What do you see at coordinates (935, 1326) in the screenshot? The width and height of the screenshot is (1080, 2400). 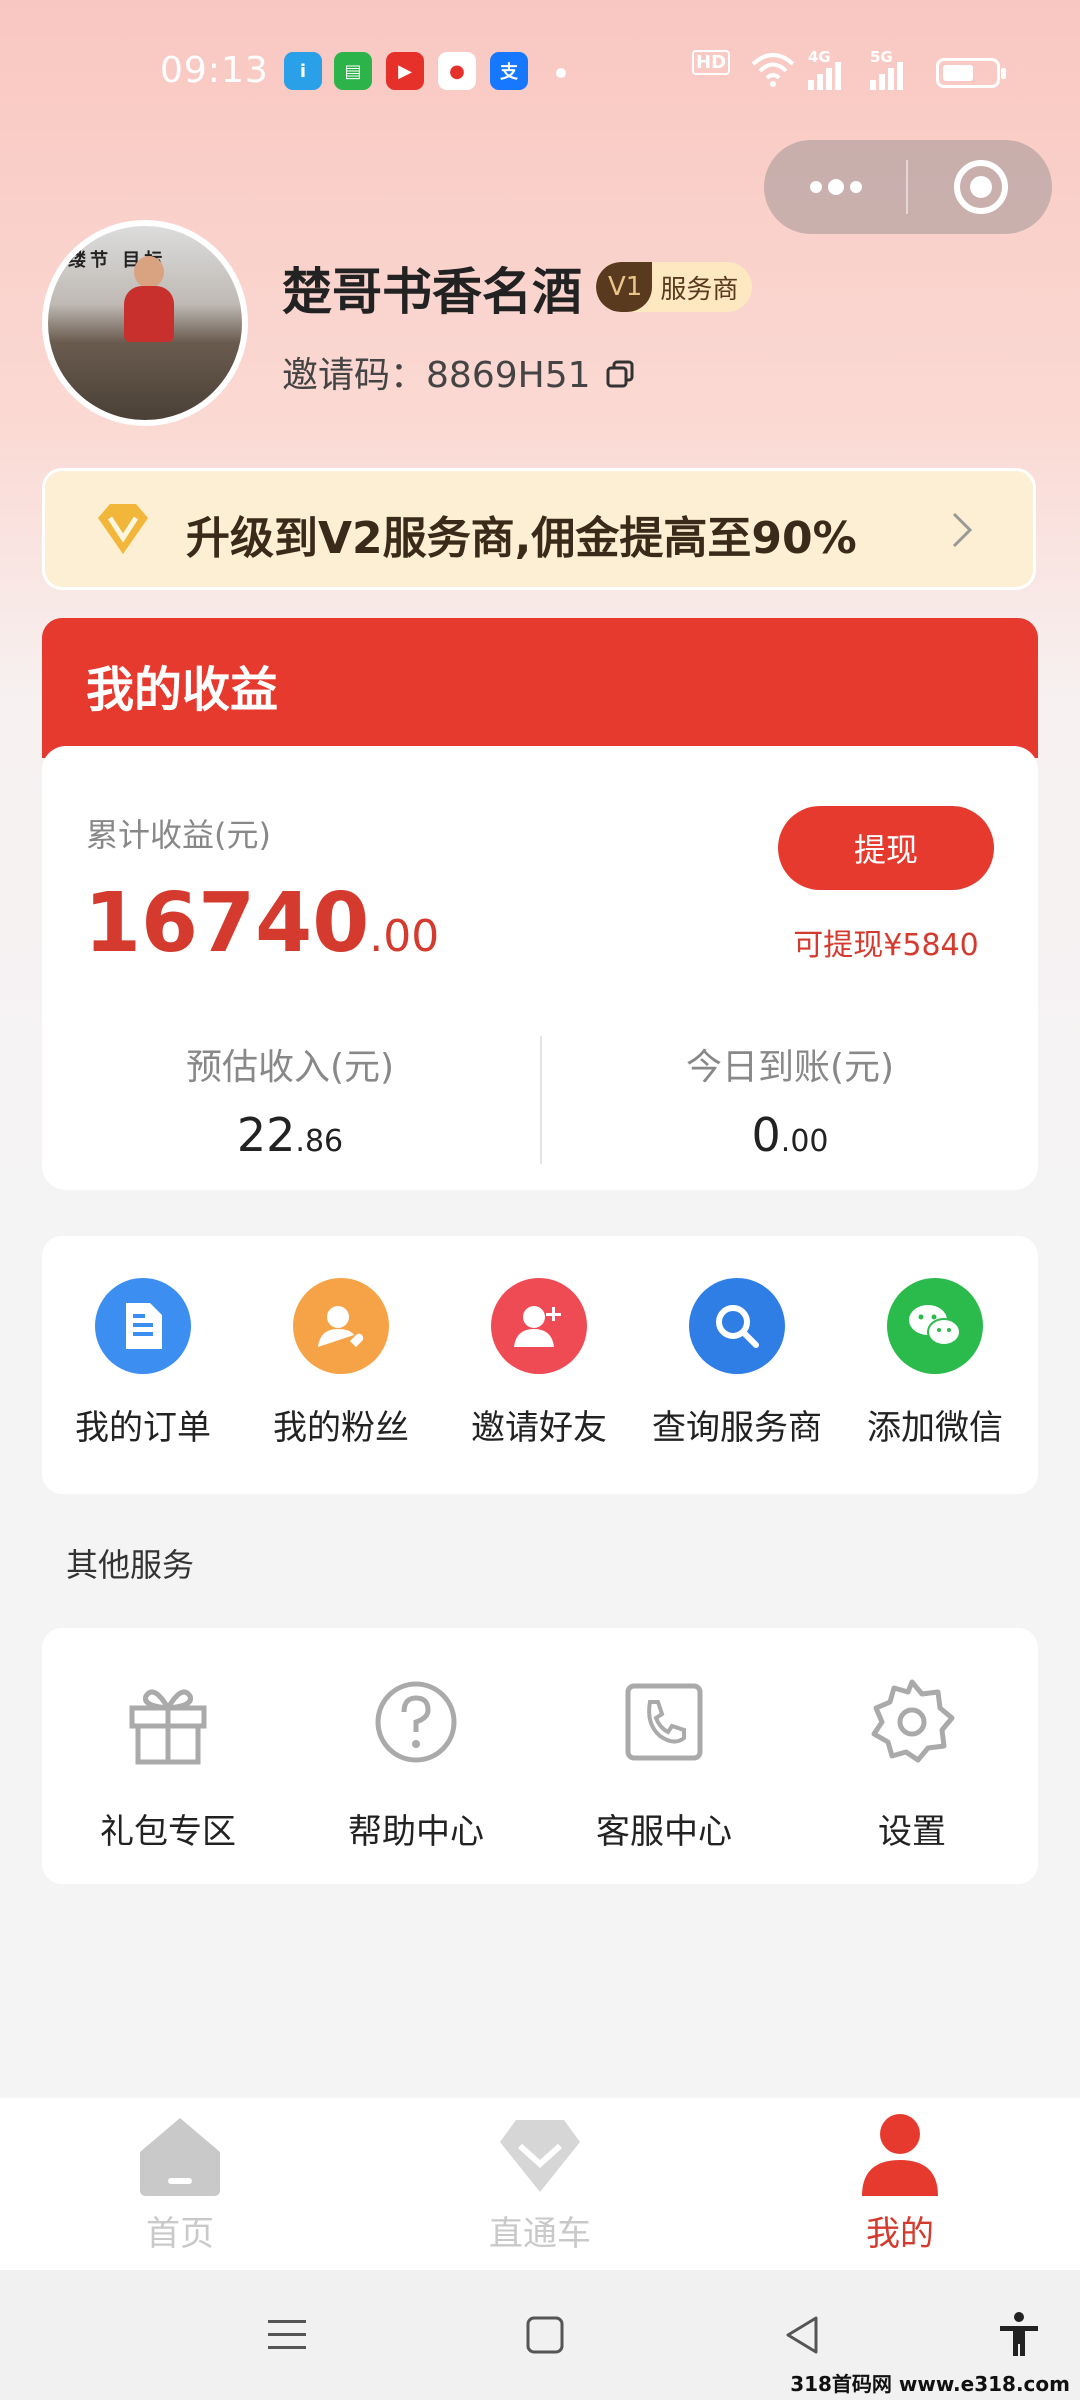 I see `wechat-icon` at bounding box center [935, 1326].